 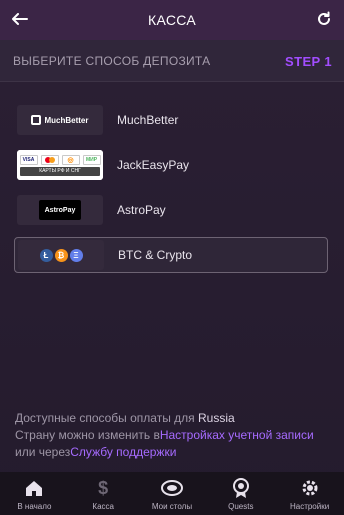 I want to click on nav-label: В начало, so click(x=34, y=506).